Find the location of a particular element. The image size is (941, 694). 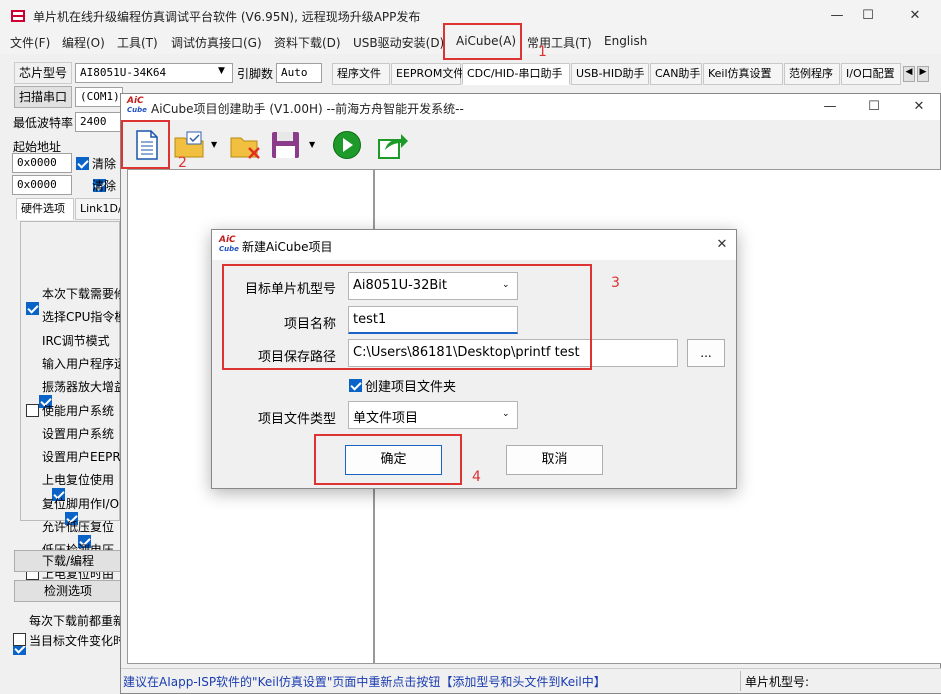

pin-count-select: Auto is located at coordinates (299, 73).